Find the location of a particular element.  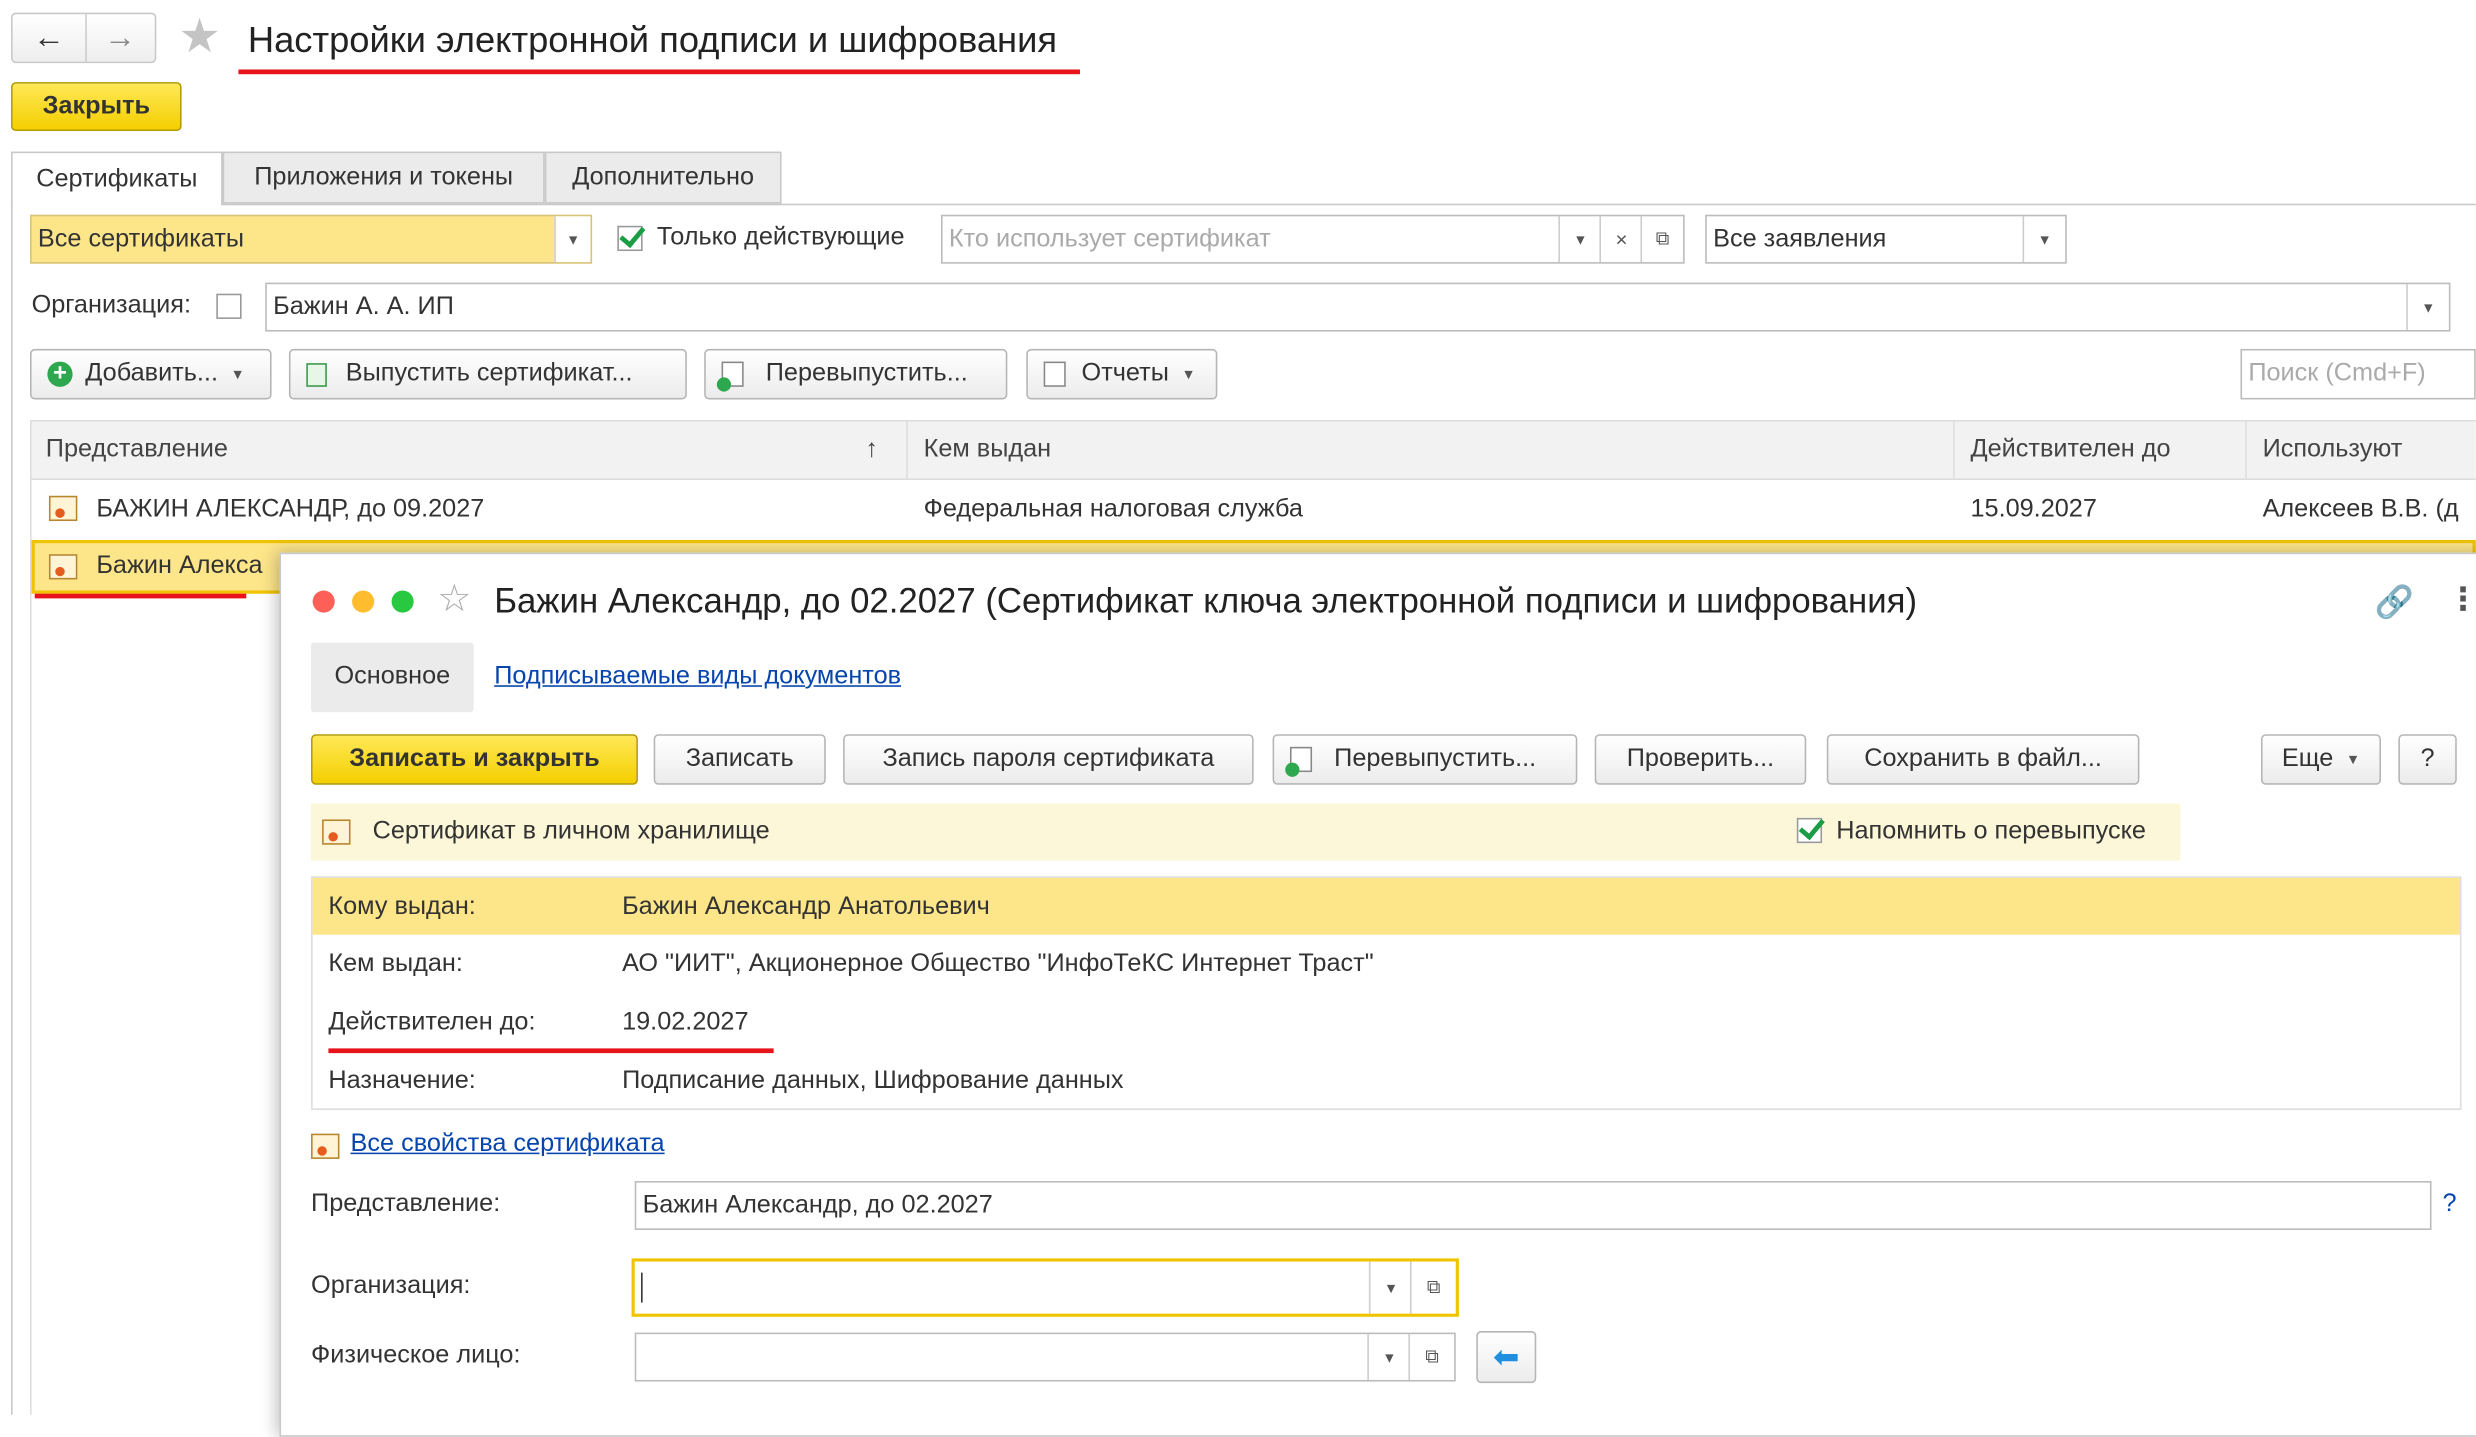

plus-icon: + is located at coordinates (60, 374).